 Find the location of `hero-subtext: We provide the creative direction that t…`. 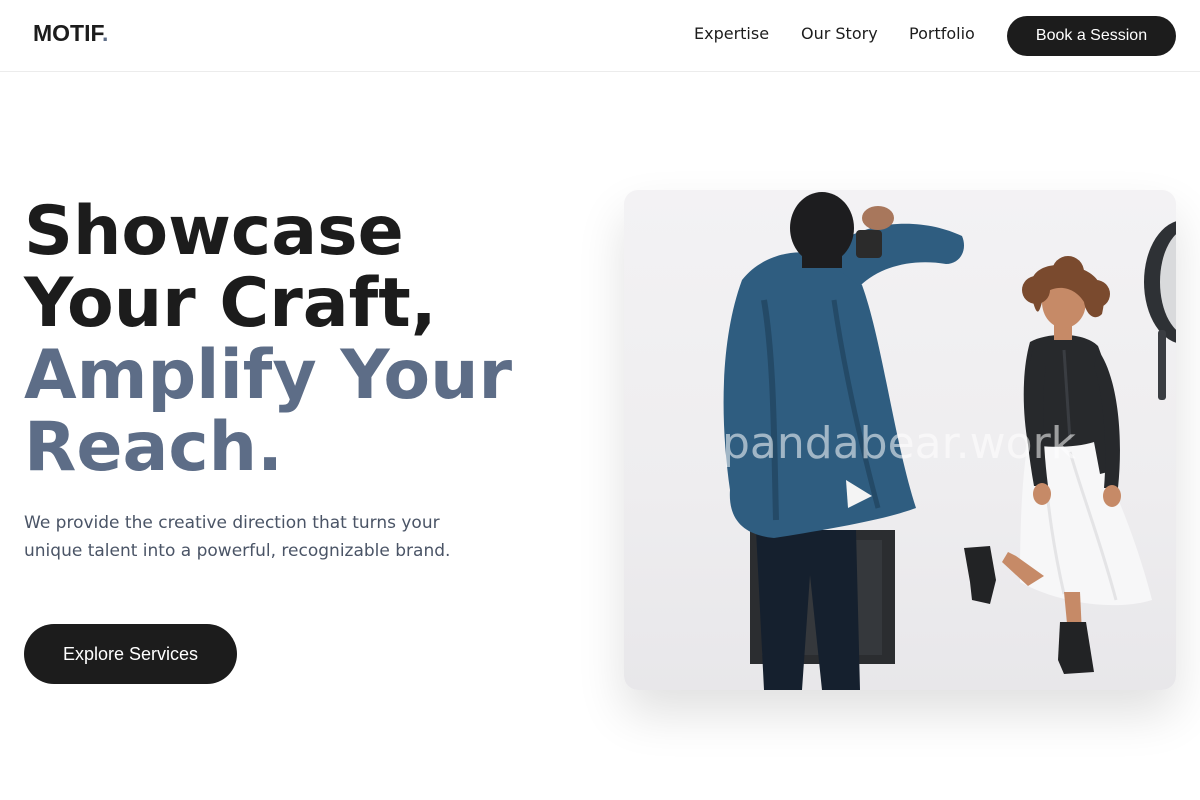

hero-subtext: We provide the creative direction that t… is located at coordinates (237, 537).